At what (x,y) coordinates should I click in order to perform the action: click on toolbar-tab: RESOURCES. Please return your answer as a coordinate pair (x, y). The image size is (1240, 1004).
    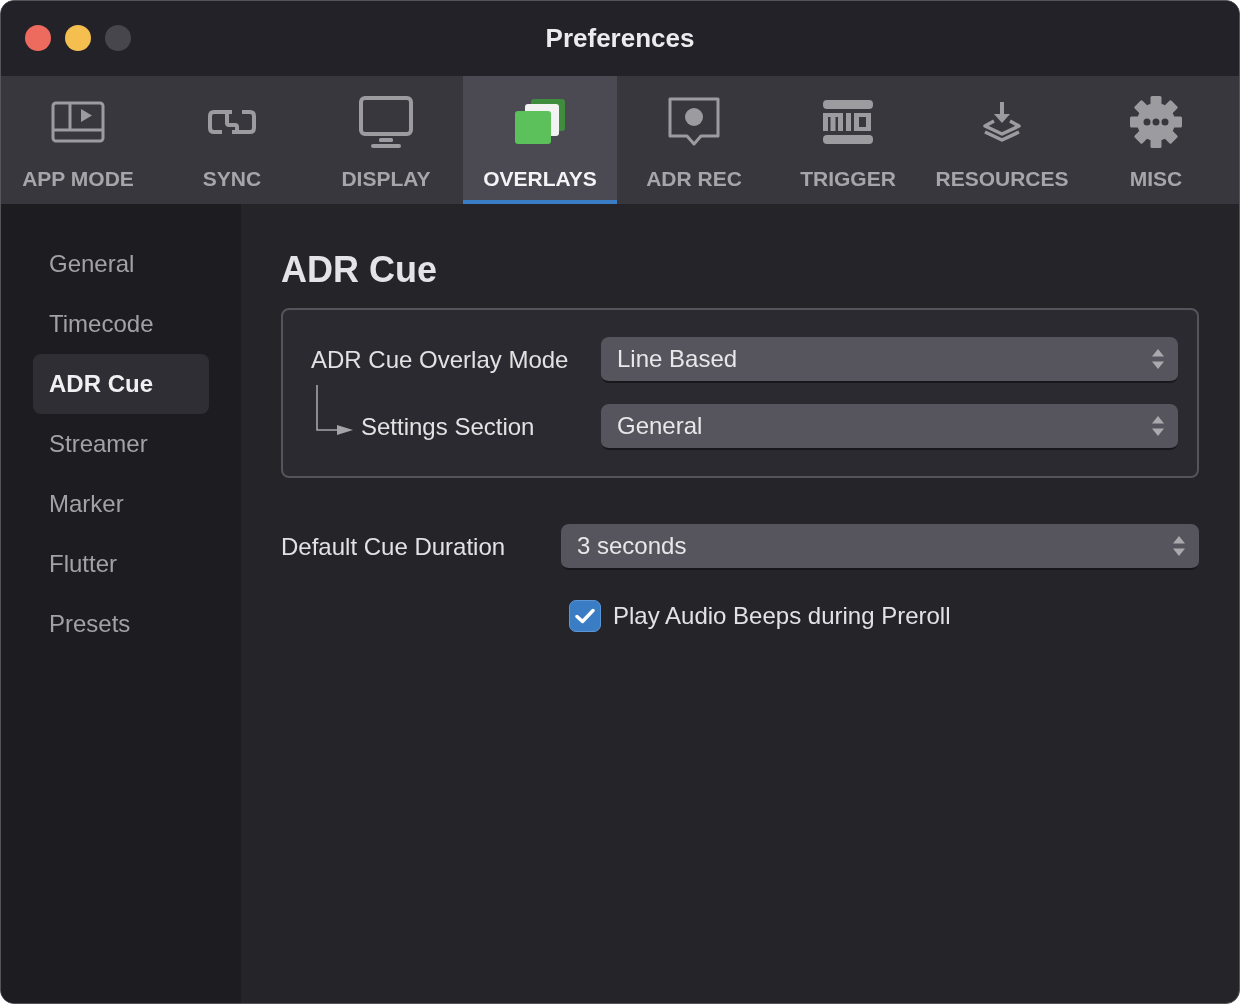
    Looking at the image, I should click on (1002, 140).